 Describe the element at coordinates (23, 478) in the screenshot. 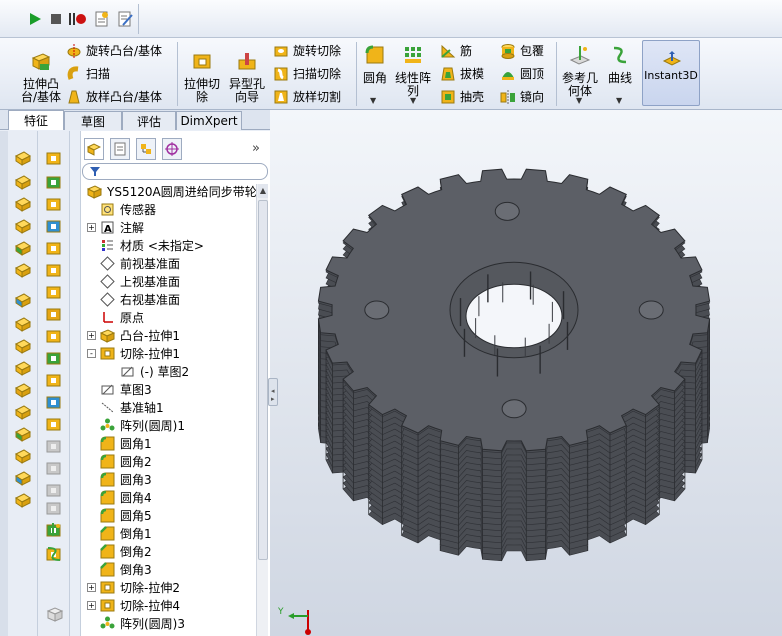

I see `scale-icon` at that location.